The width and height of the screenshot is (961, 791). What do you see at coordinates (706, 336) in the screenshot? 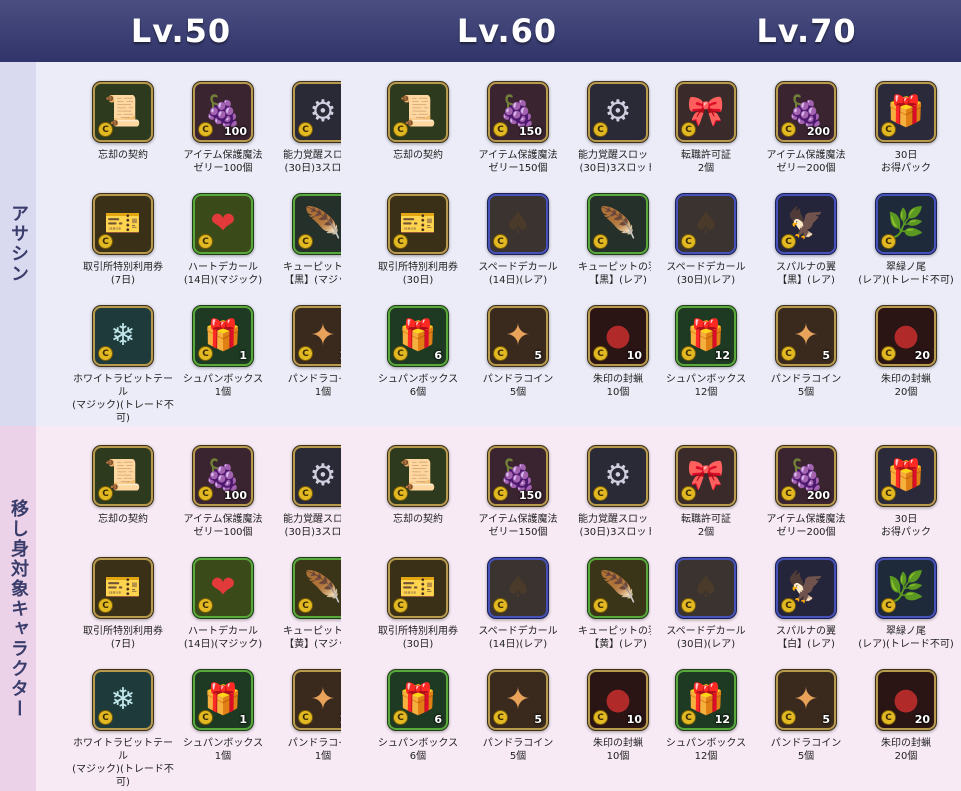
I see `shupan-box-icon: 🎁 C 12` at bounding box center [706, 336].